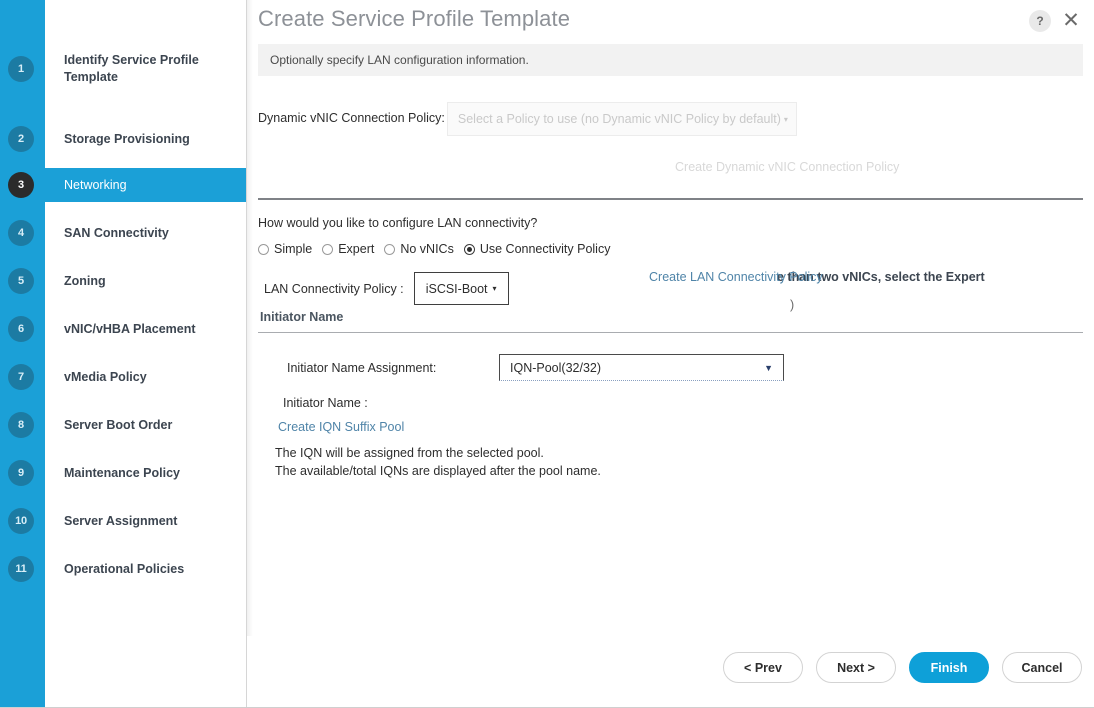 Image resolution: width=1094 pixels, height=708 pixels. I want to click on radio-no-vnics: No vNICs, so click(419, 249).